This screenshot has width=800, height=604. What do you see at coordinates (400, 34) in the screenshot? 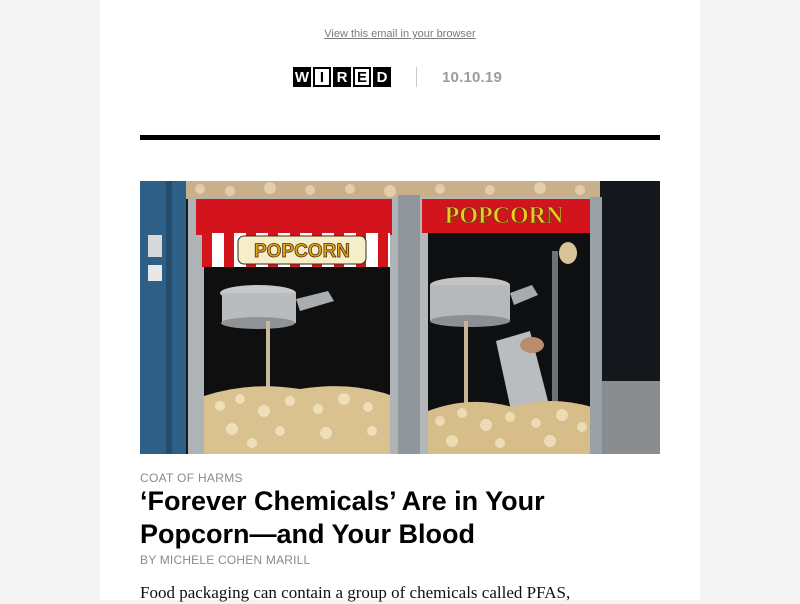
I see `view-in-browser-link: View this email in your browser` at bounding box center [400, 34].